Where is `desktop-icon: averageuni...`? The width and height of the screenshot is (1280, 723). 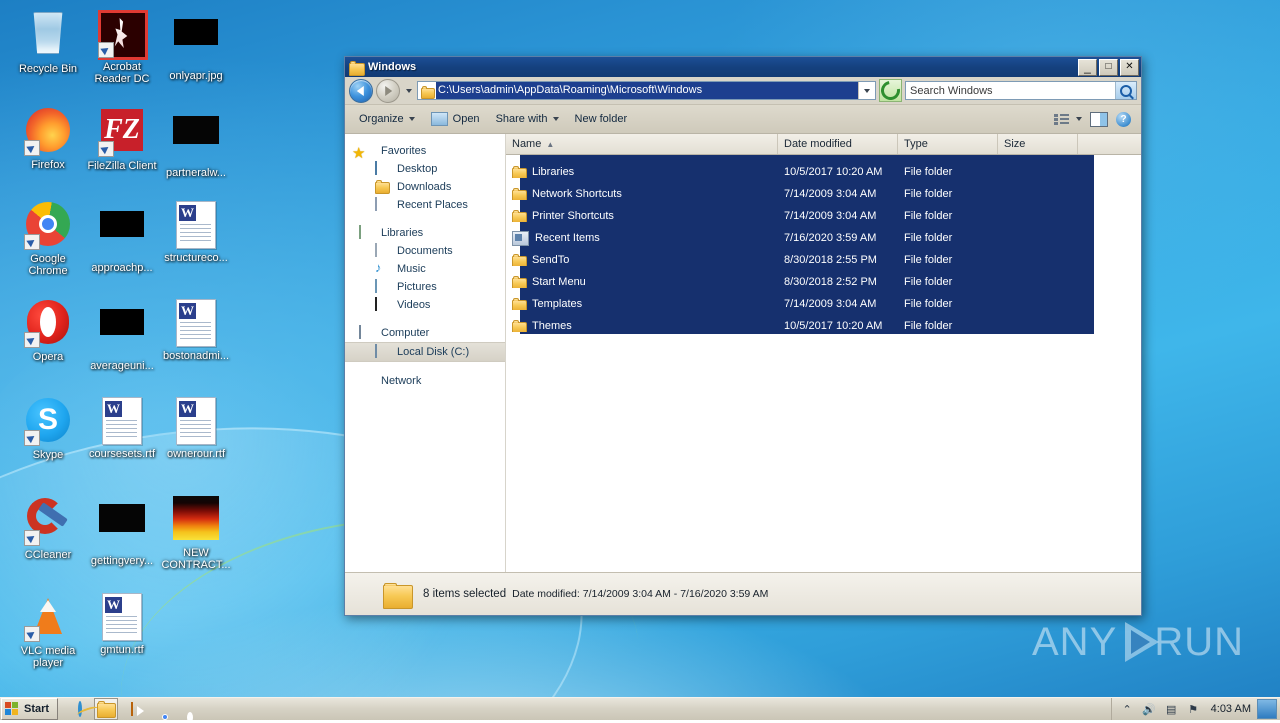
desktop-icon: averageuni... is located at coordinates (122, 335).